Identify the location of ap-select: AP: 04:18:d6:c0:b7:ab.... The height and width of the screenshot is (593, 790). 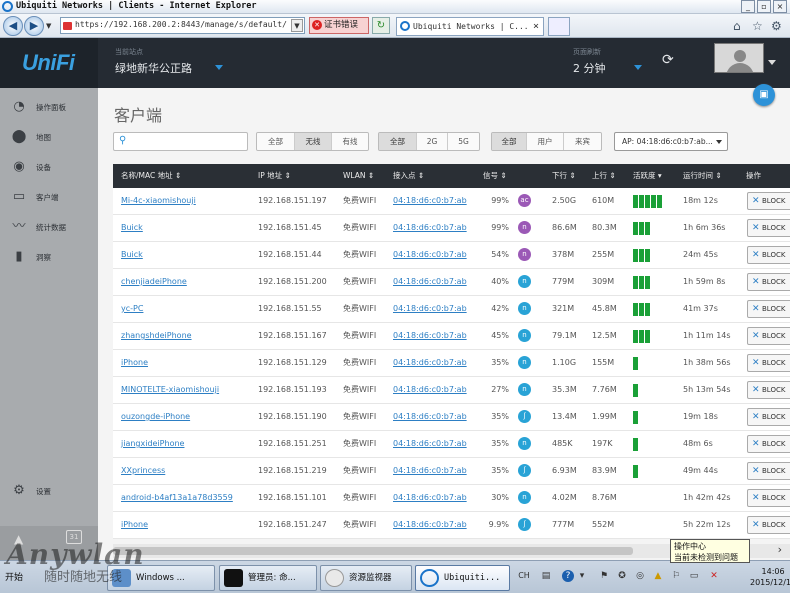
(671, 141).